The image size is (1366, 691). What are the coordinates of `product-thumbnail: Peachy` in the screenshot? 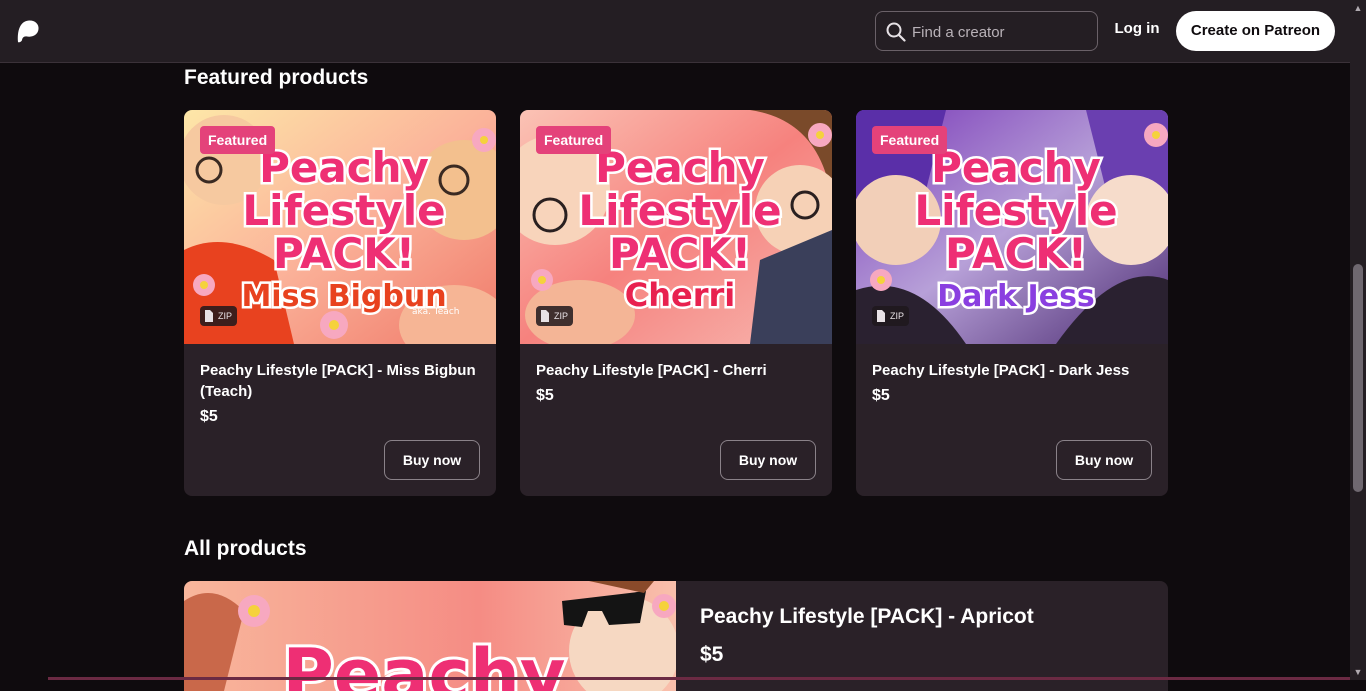 It's located at (430, 636).